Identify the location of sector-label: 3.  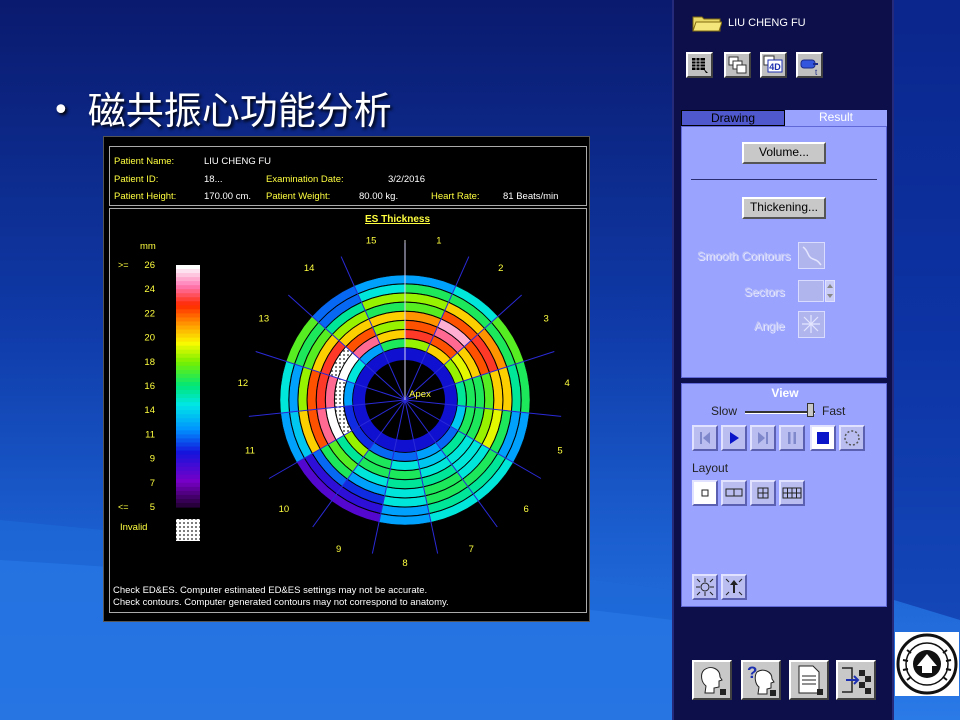
(546, 319).